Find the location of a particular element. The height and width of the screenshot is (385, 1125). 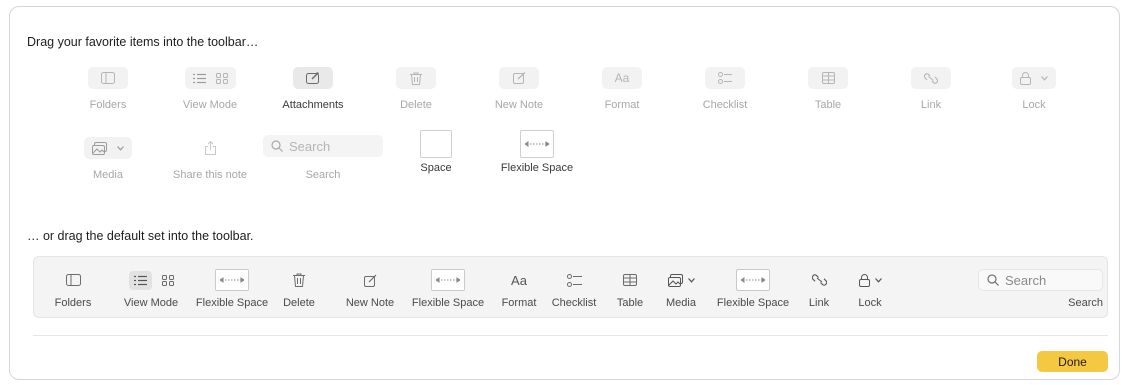

media-icon is located at coordinates (108, 148).